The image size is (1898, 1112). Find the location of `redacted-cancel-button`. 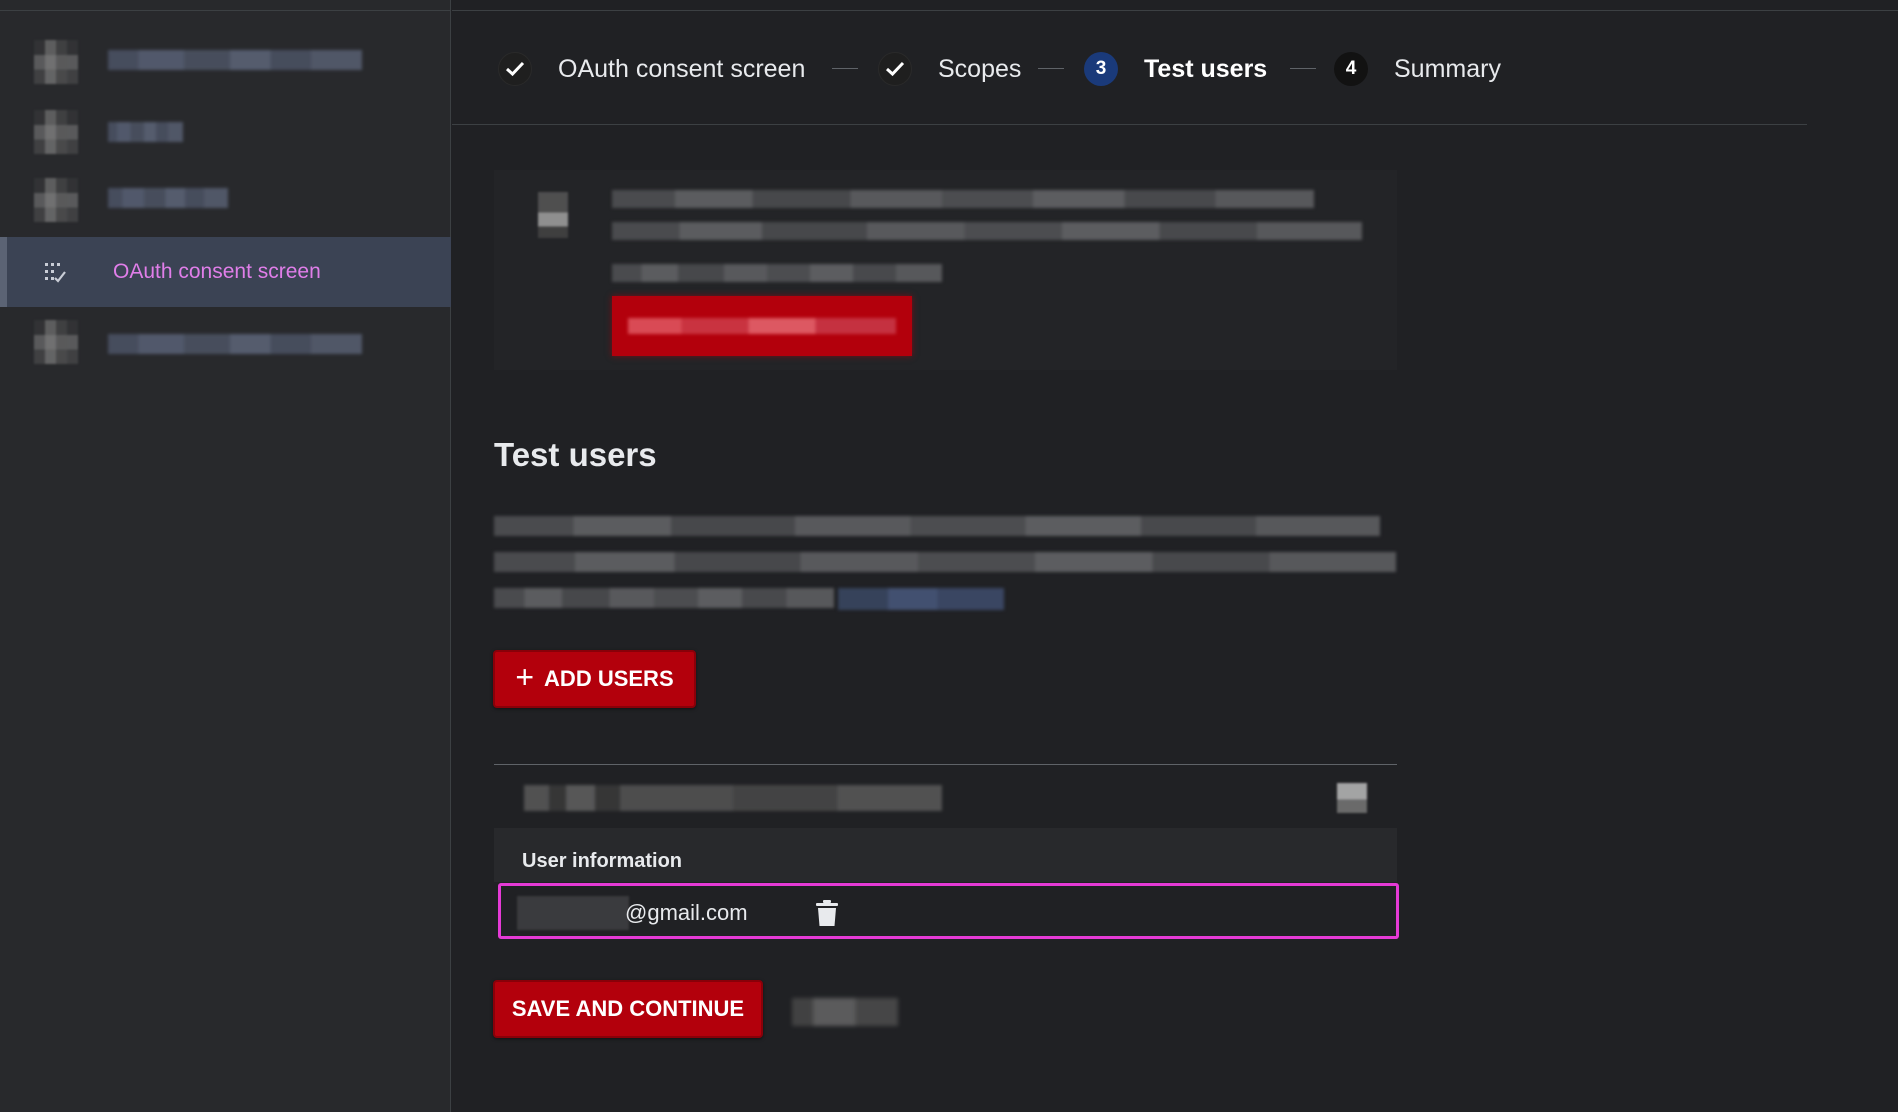

redacted-cancel-button is located at coordinates (845, 1012).